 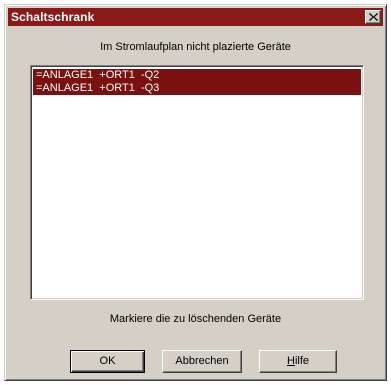 I want to click on help-button-label: Hilfe, so click(x=297, y=361).